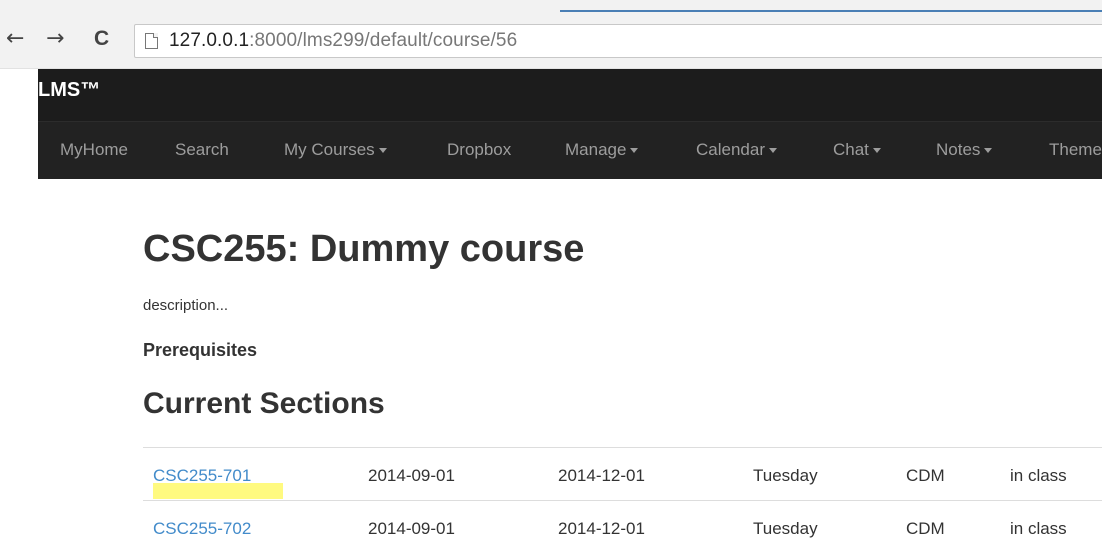 Image resolution: width=1102 pixels, height=553 pixels. Describe the element at coordinates (851, 149) in the screenshot. I see `nav-item-label: Chat` at that location.